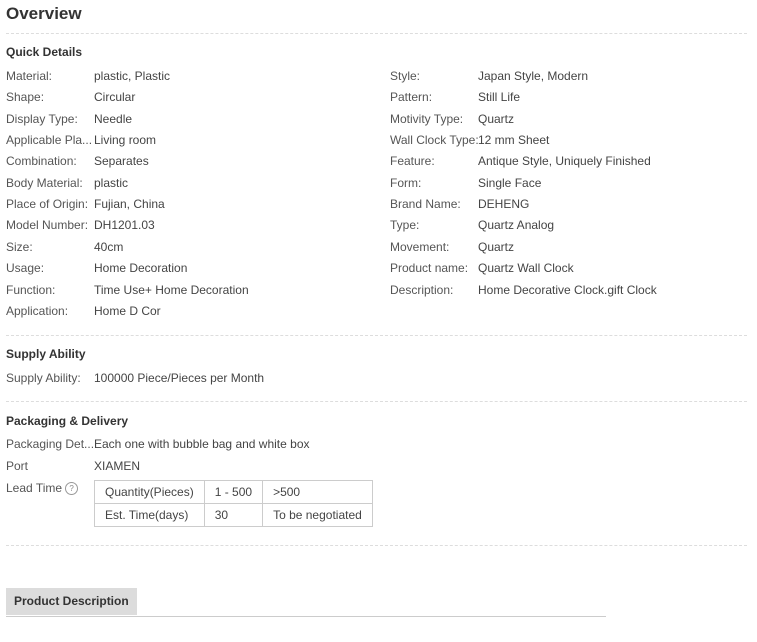 This screenshot has width=757, height=642. Describe the element at coordinates (567, 290) in the screenshot. I see `detail-value: Home Decorative Clock.gift Clock` at that location.